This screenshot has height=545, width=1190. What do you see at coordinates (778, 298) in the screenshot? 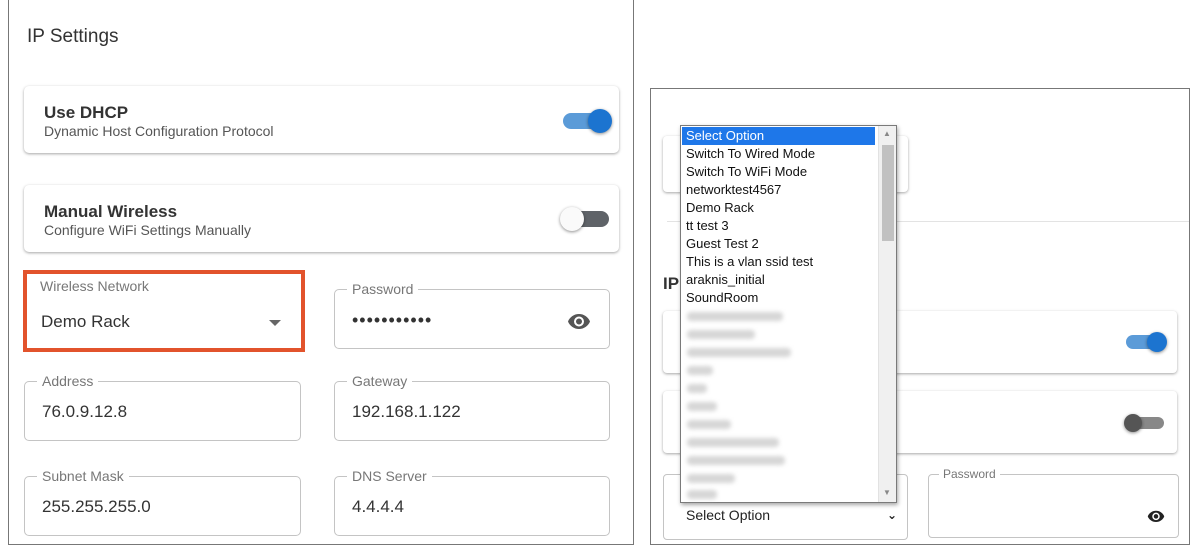
I see `dropdown-option: SoundRoom` at bounding box center [778, 298].